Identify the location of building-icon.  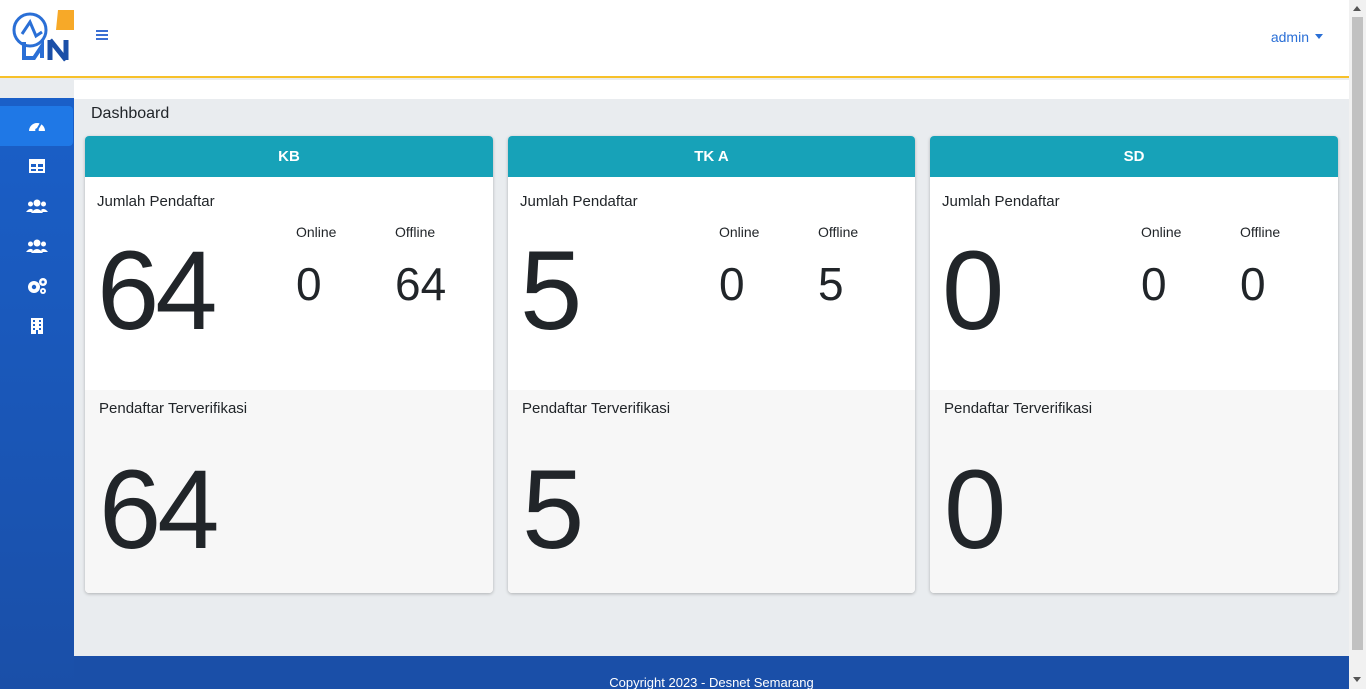
(37, 326).